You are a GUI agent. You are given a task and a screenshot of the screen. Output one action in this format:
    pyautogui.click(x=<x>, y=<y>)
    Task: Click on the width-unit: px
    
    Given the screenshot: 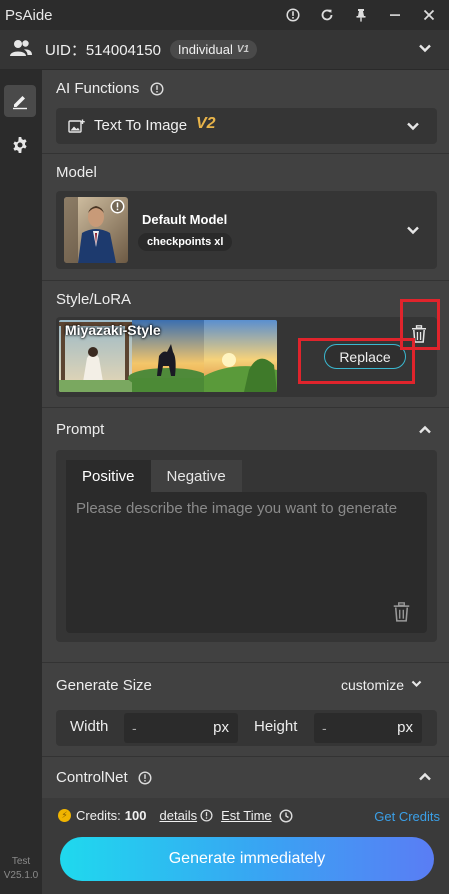 What is the action you would take?
    pyautogui.click(x=221, y=727)
    